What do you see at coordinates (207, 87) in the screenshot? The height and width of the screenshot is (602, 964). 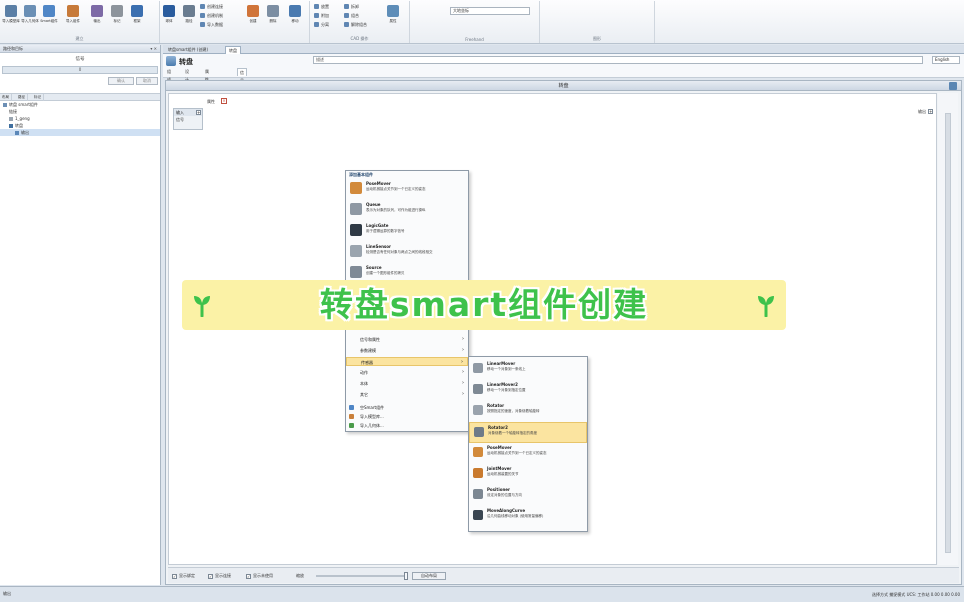 I see `tab-properties: 属性与连结` at bounding box center [207, 87].